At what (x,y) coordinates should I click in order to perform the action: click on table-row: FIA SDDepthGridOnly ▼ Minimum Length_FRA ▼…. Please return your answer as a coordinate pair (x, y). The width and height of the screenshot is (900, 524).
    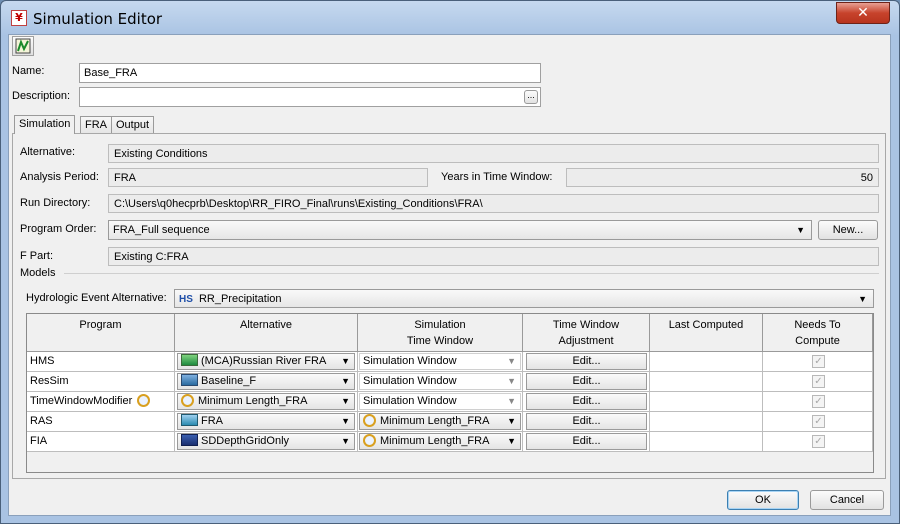
    Looking at the image, I should click on (450, 442).